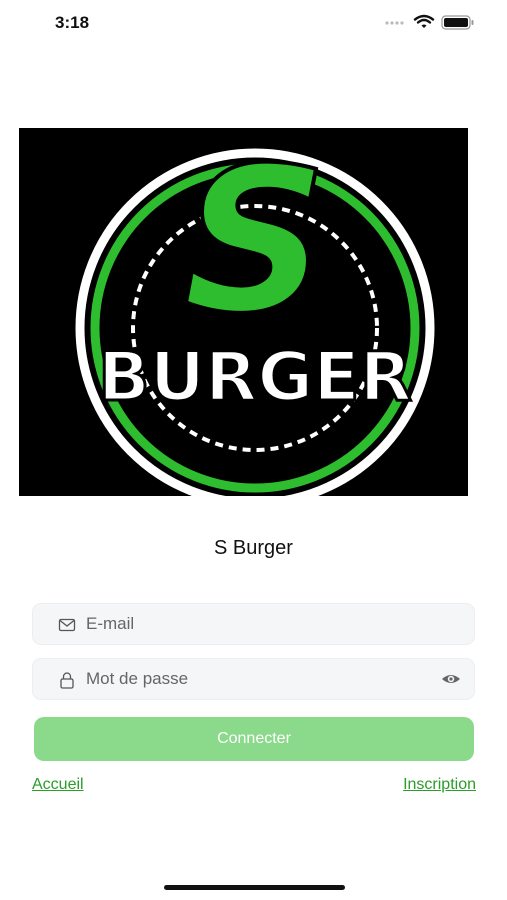 The image size is (507, 900). I want to click on logo-letter: S, so click(255, 243).